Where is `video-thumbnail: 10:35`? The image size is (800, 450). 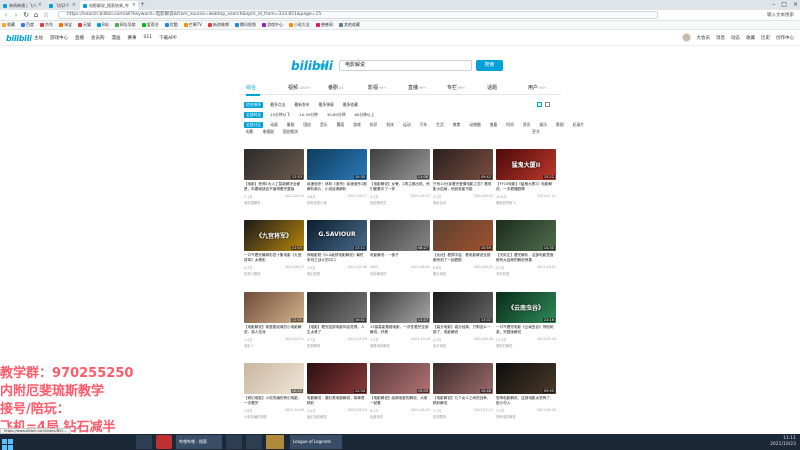 video-thumbnail: 10:35 is located at coordinates (337, 164).